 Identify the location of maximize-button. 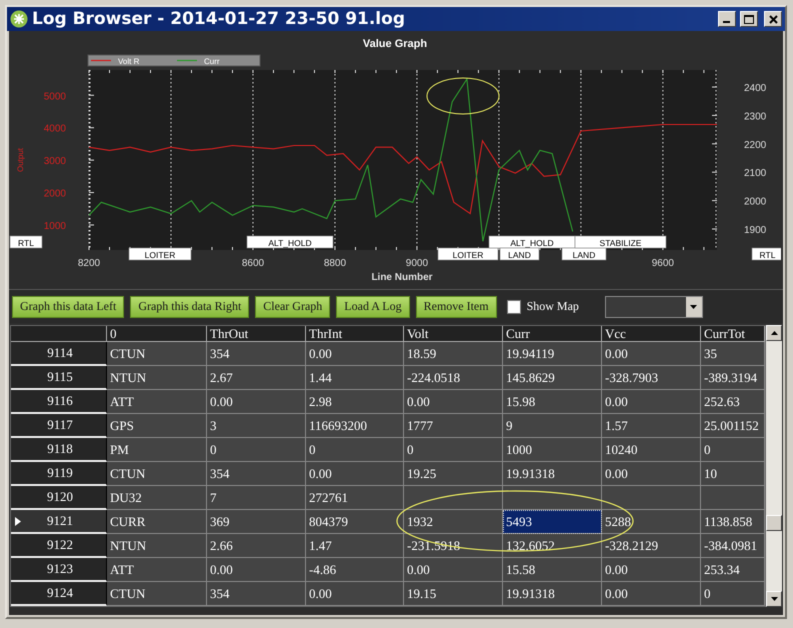
(749, 19).